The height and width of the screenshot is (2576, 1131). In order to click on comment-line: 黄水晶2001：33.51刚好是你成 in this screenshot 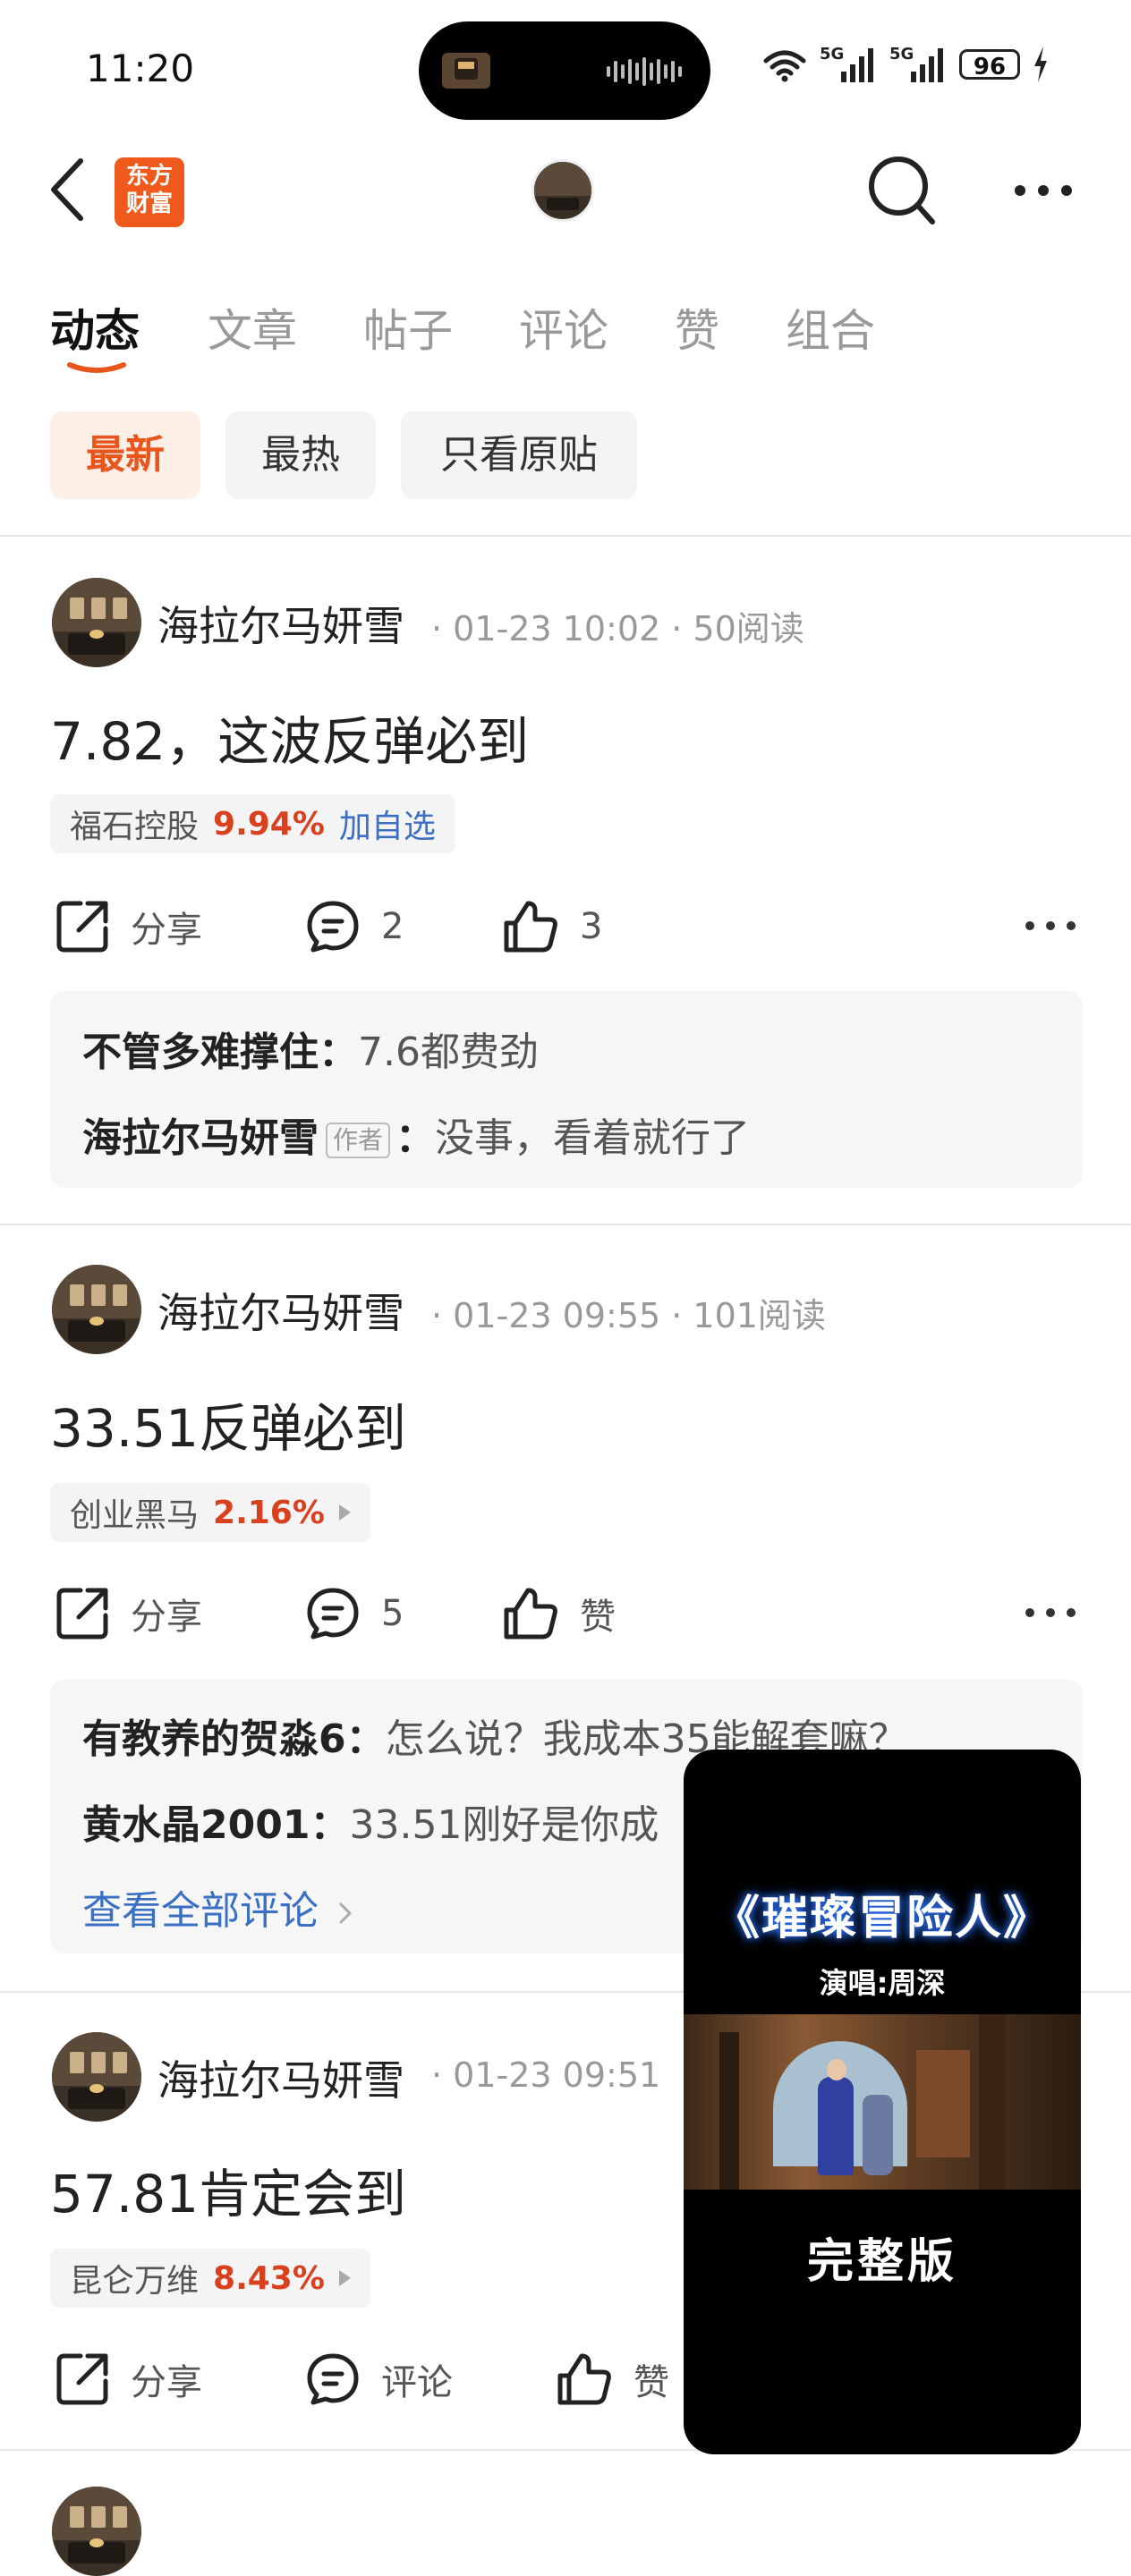, I will do `click(370, 1821)`.